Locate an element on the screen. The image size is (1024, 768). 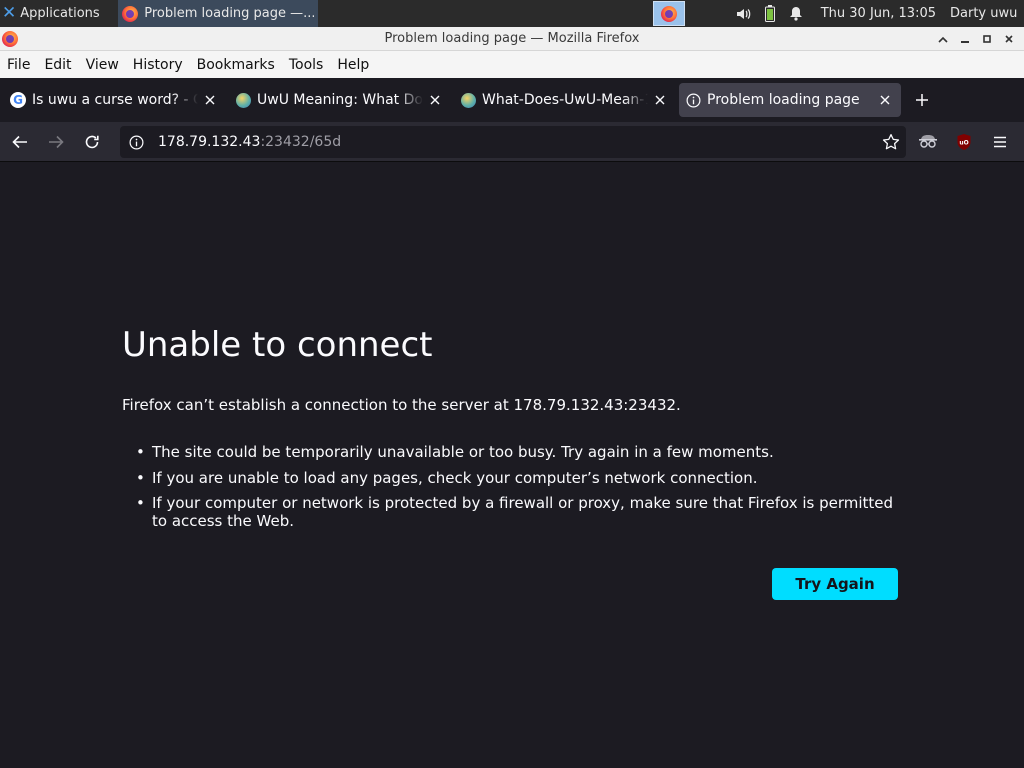
info-icon is located at coordinates (693, 100).